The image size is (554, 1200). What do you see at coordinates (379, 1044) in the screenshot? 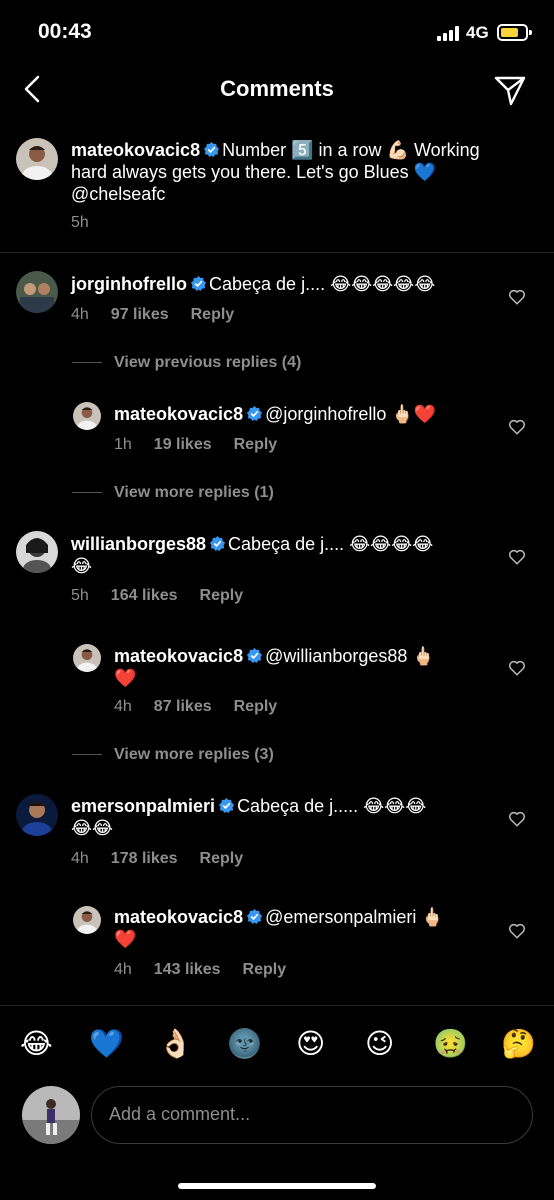
I see `emoji-button: 😉` at bounding box center [379, 1044].